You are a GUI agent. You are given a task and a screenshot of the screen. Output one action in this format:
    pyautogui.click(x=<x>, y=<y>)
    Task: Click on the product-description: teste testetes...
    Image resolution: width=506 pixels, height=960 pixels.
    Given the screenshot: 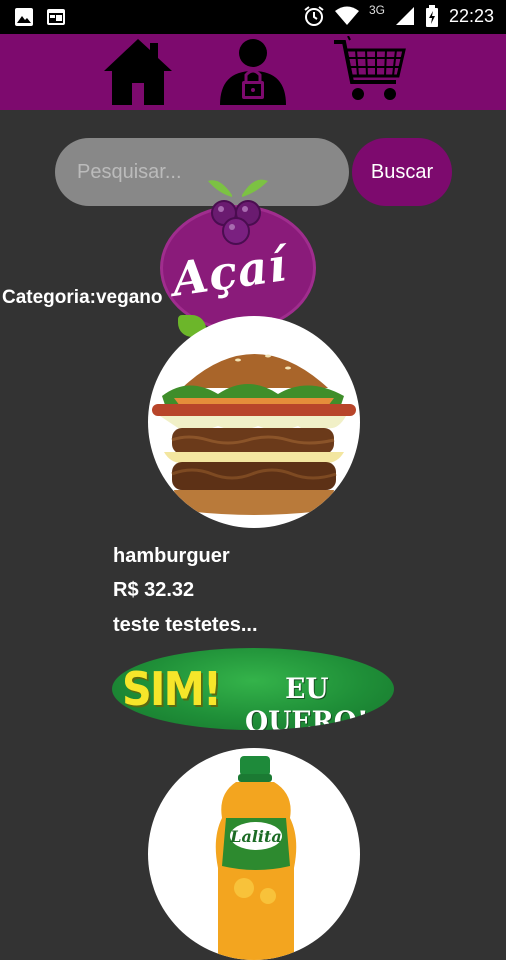 What is the action you would take?
    pyautogui.click(x=185, y=625)
    